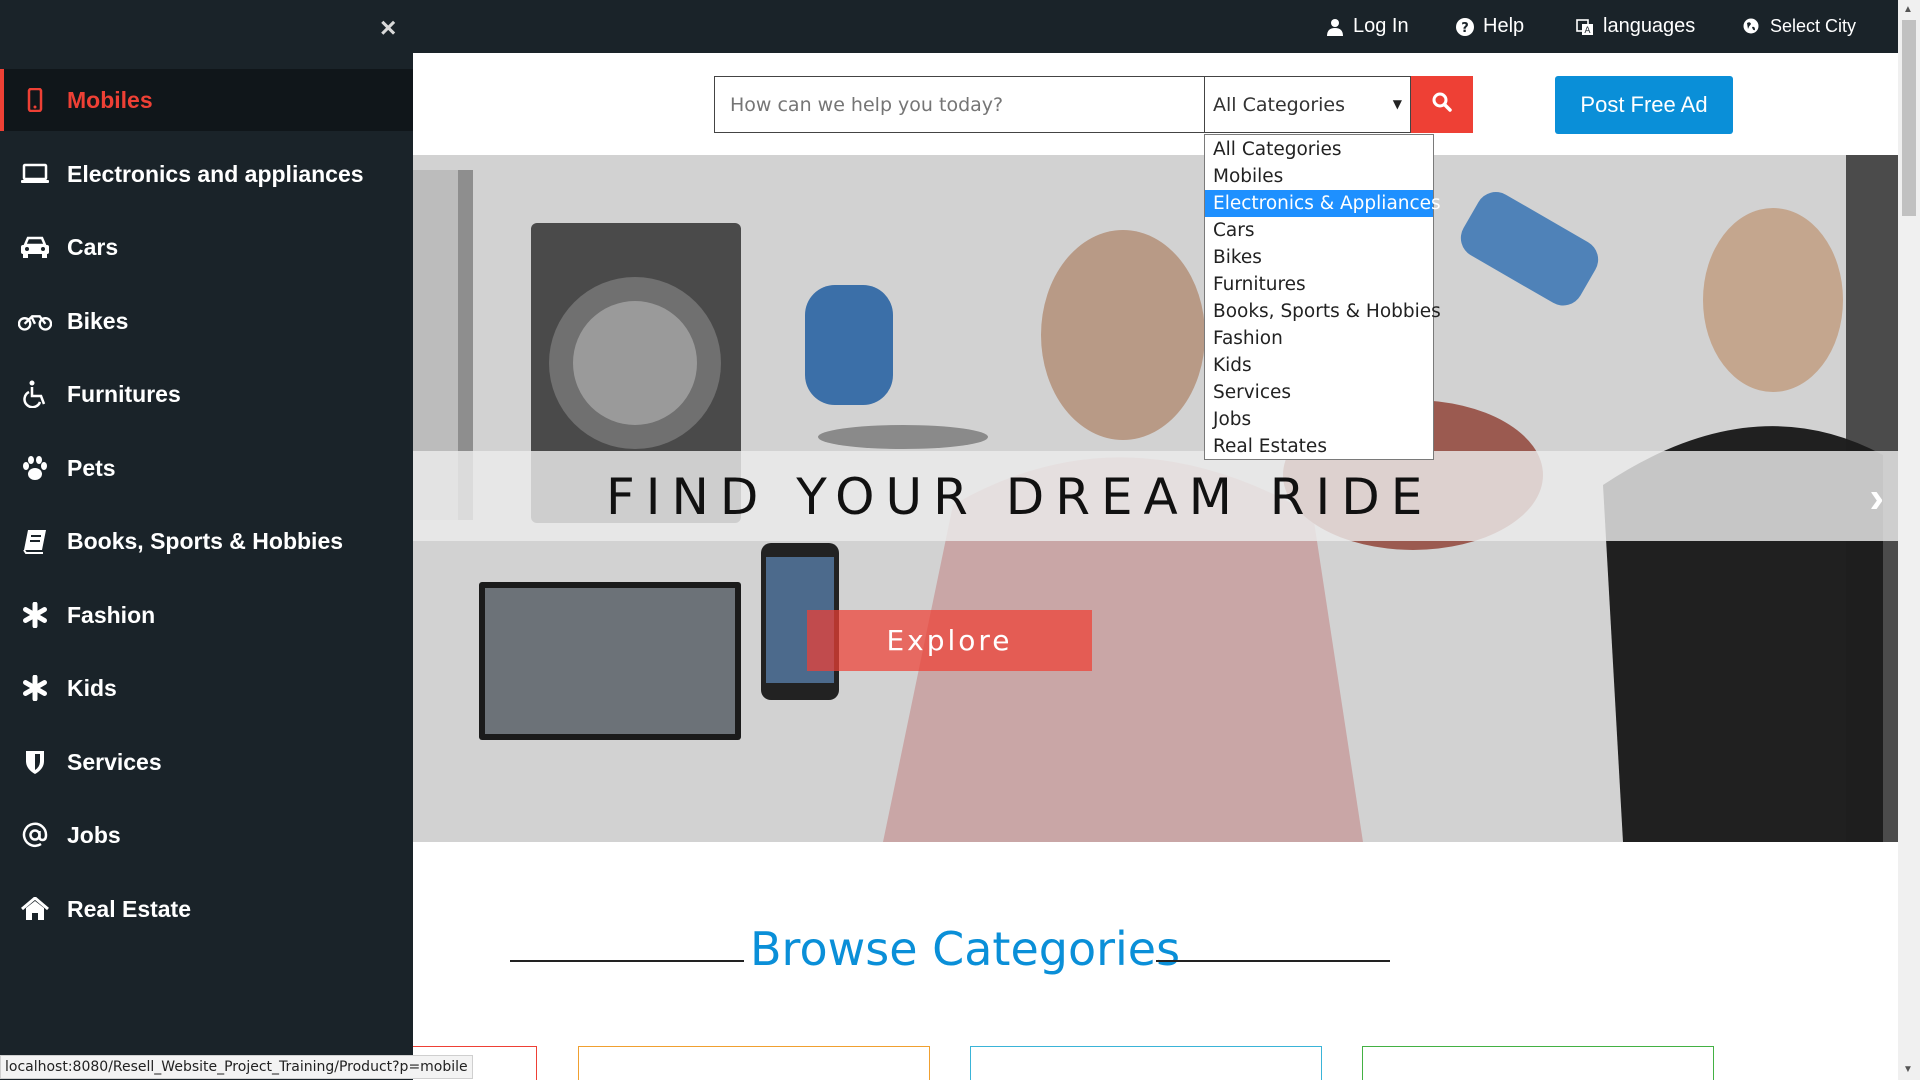 The width and height of the screenshot is (1920, 1080). Describe the element at coordinates (1323, 311) in the screenshot. I see `dropdown-option: Books, Sports & Hobbies` at that location.